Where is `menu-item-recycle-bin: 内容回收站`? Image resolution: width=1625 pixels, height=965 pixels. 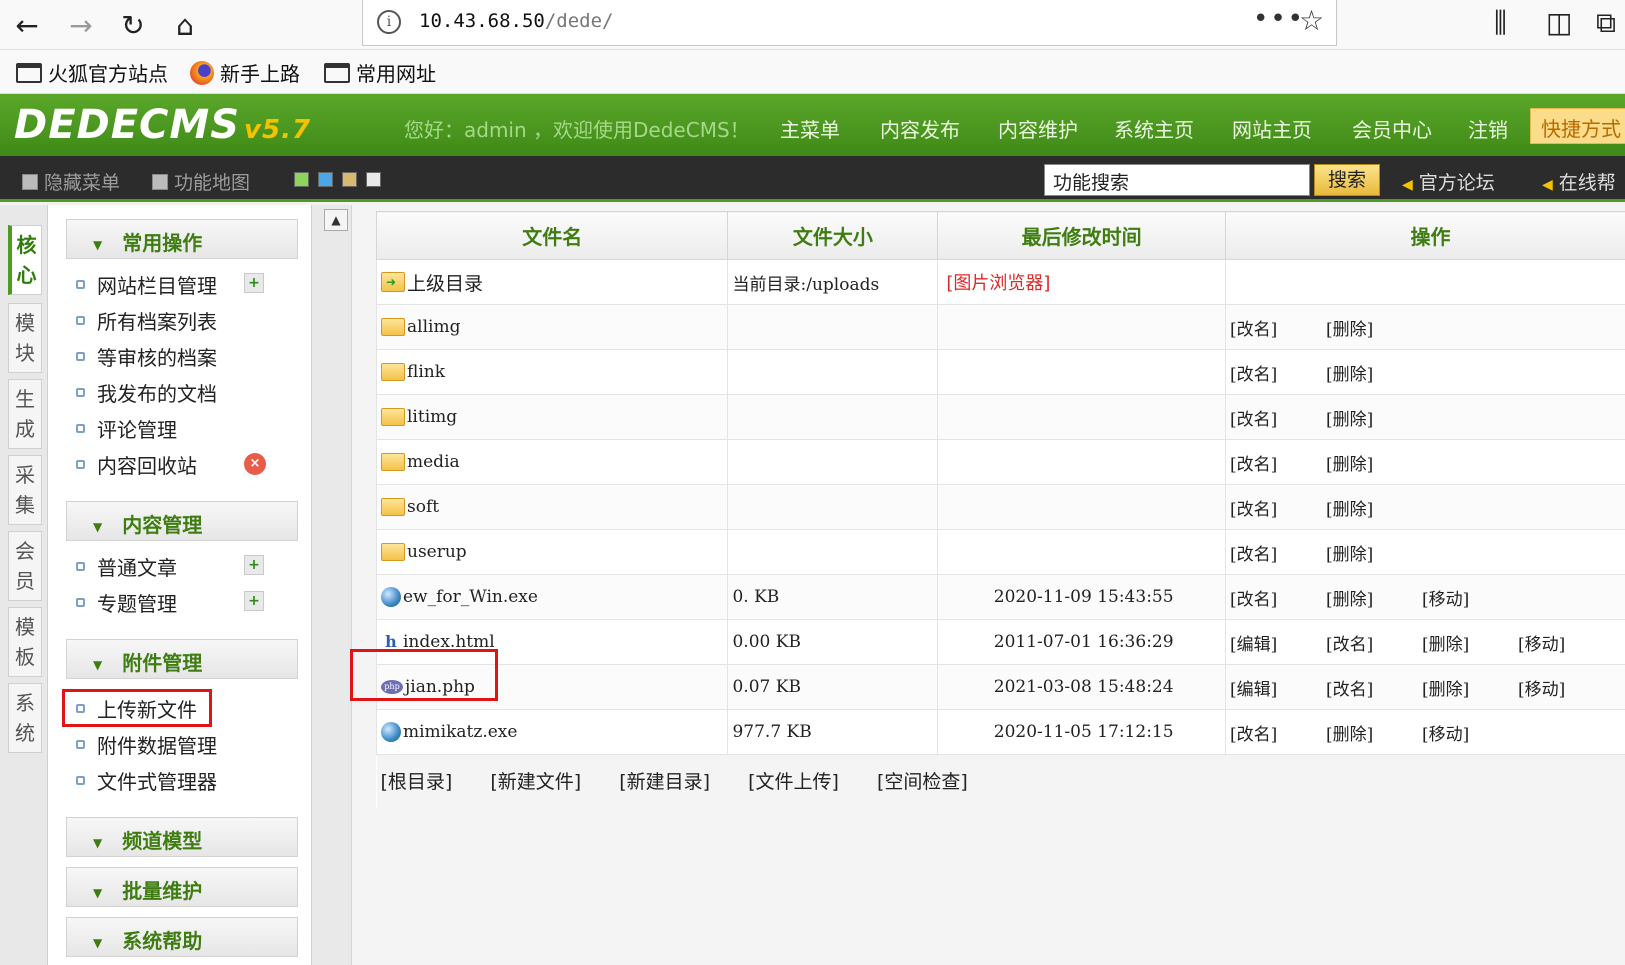 menu-item-recycle-bin: 内容回收站 is located at coordinates (136, 464).